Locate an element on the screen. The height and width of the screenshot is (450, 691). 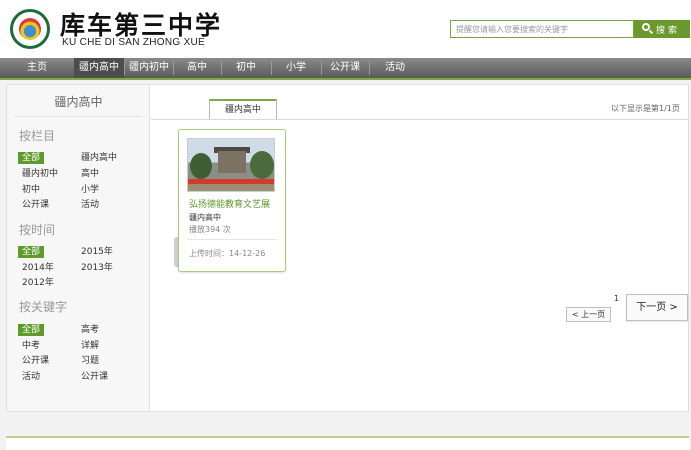
filter-keyword-open-class: 公开课 is located at coordinates (35, 361).